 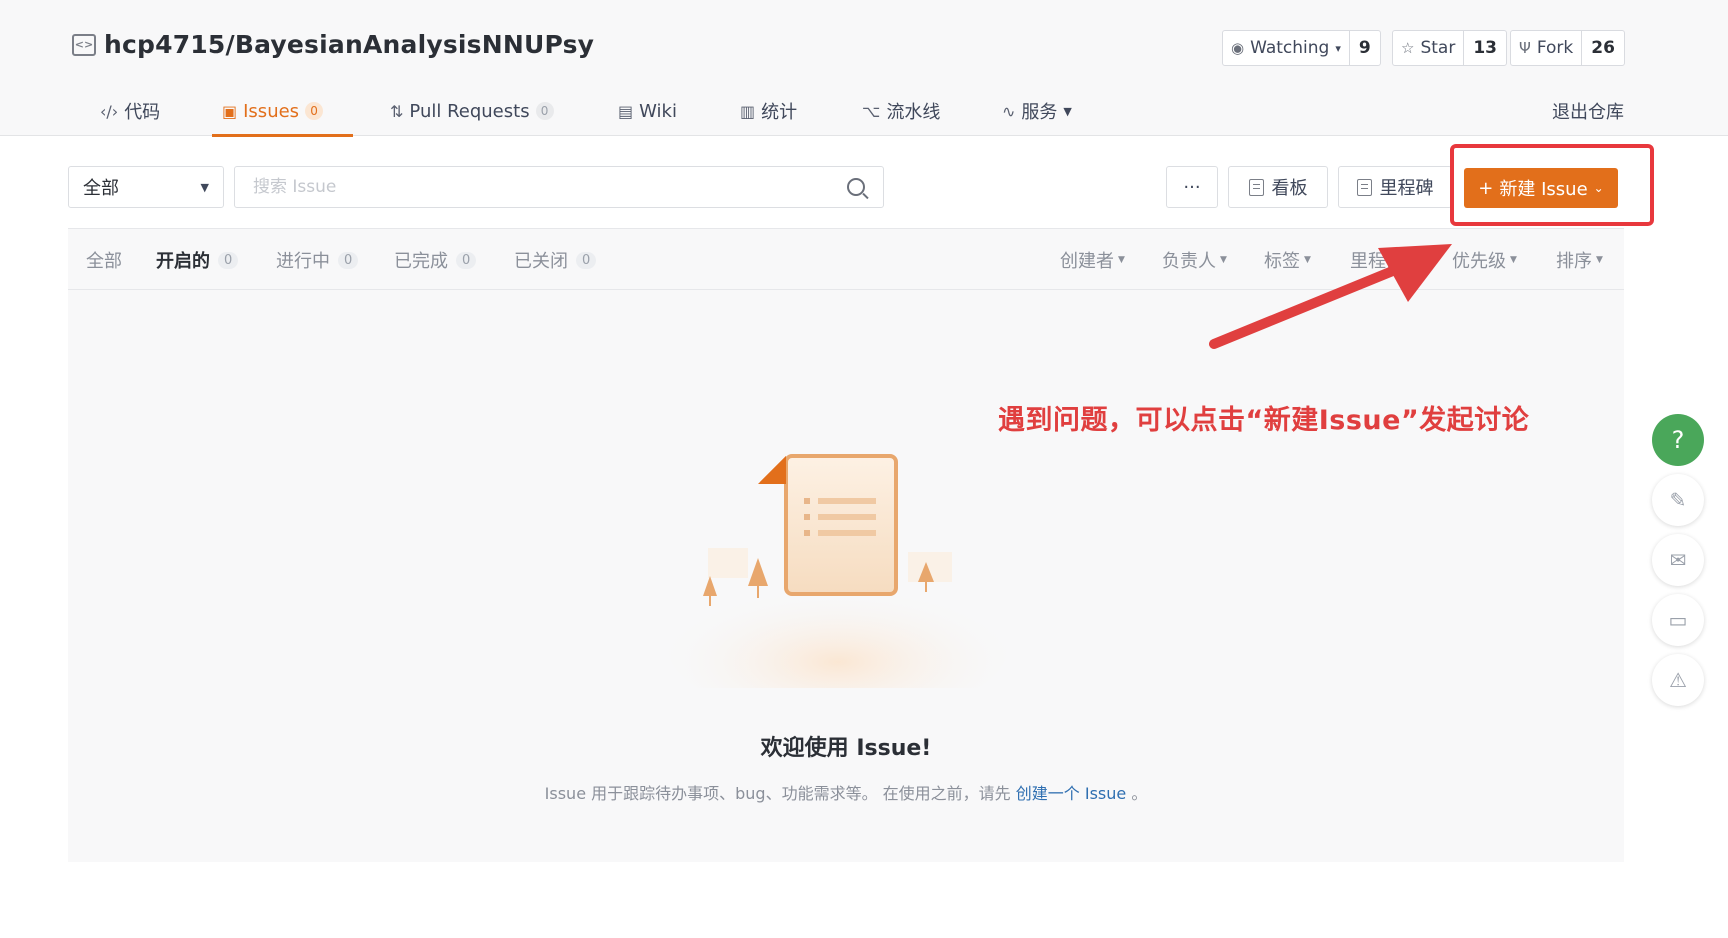 I want to click on chat-icon: ▭, so click(x=1678, y=620).